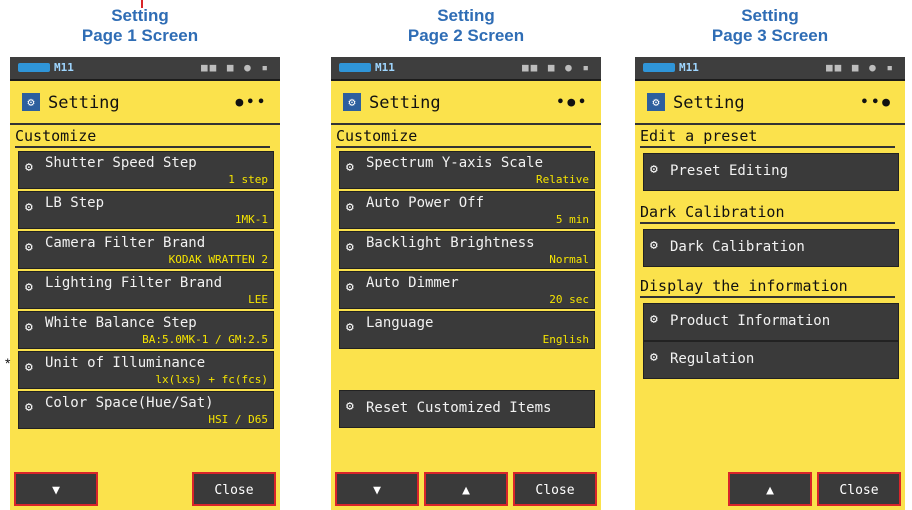  I want to click on section-customize: Customize, so click(463, 137).